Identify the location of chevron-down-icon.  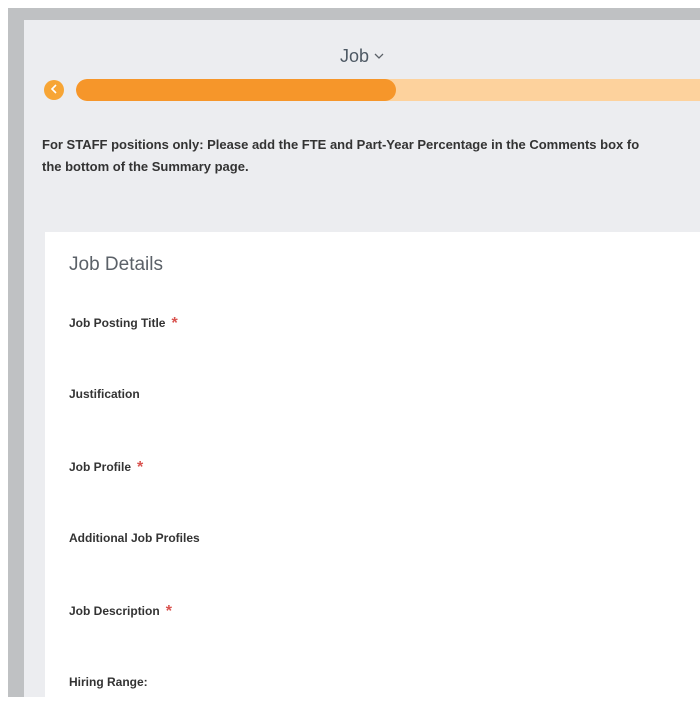
(379, 53).